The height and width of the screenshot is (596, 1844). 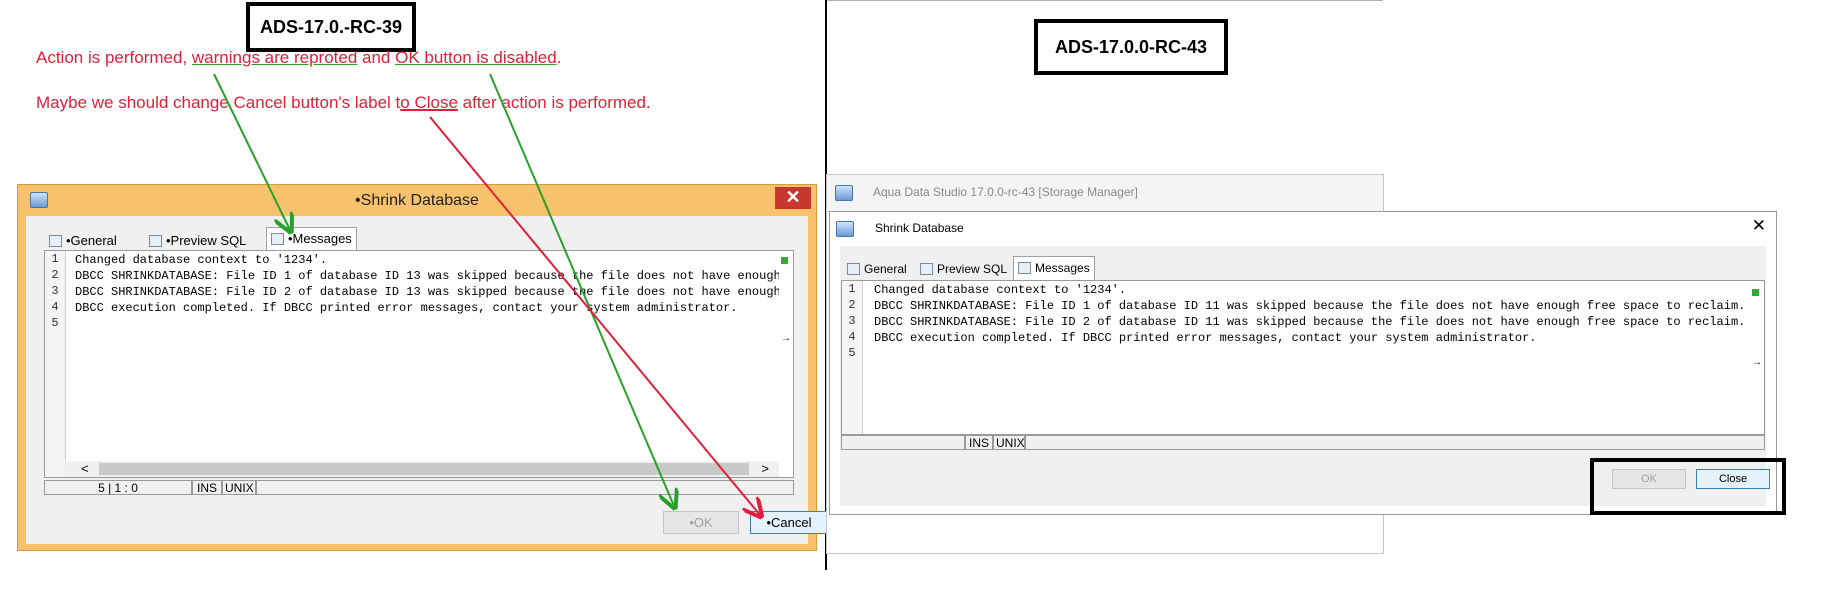 I want to click on red-arrow-to-cancel, so click(x=594, y=315).